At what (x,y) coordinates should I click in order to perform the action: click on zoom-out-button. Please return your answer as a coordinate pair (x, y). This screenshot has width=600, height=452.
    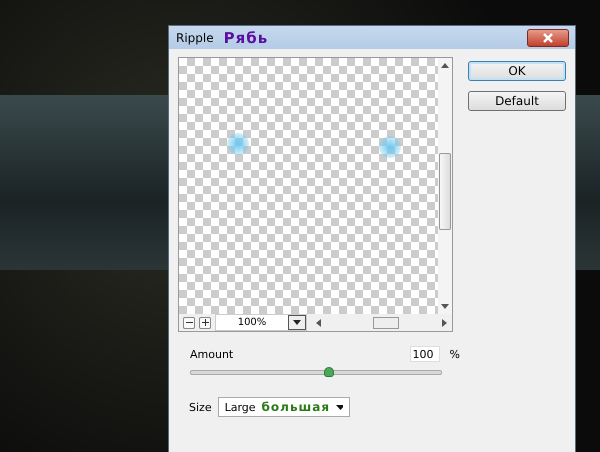
    Looking at the image, I should click on (189, 322).